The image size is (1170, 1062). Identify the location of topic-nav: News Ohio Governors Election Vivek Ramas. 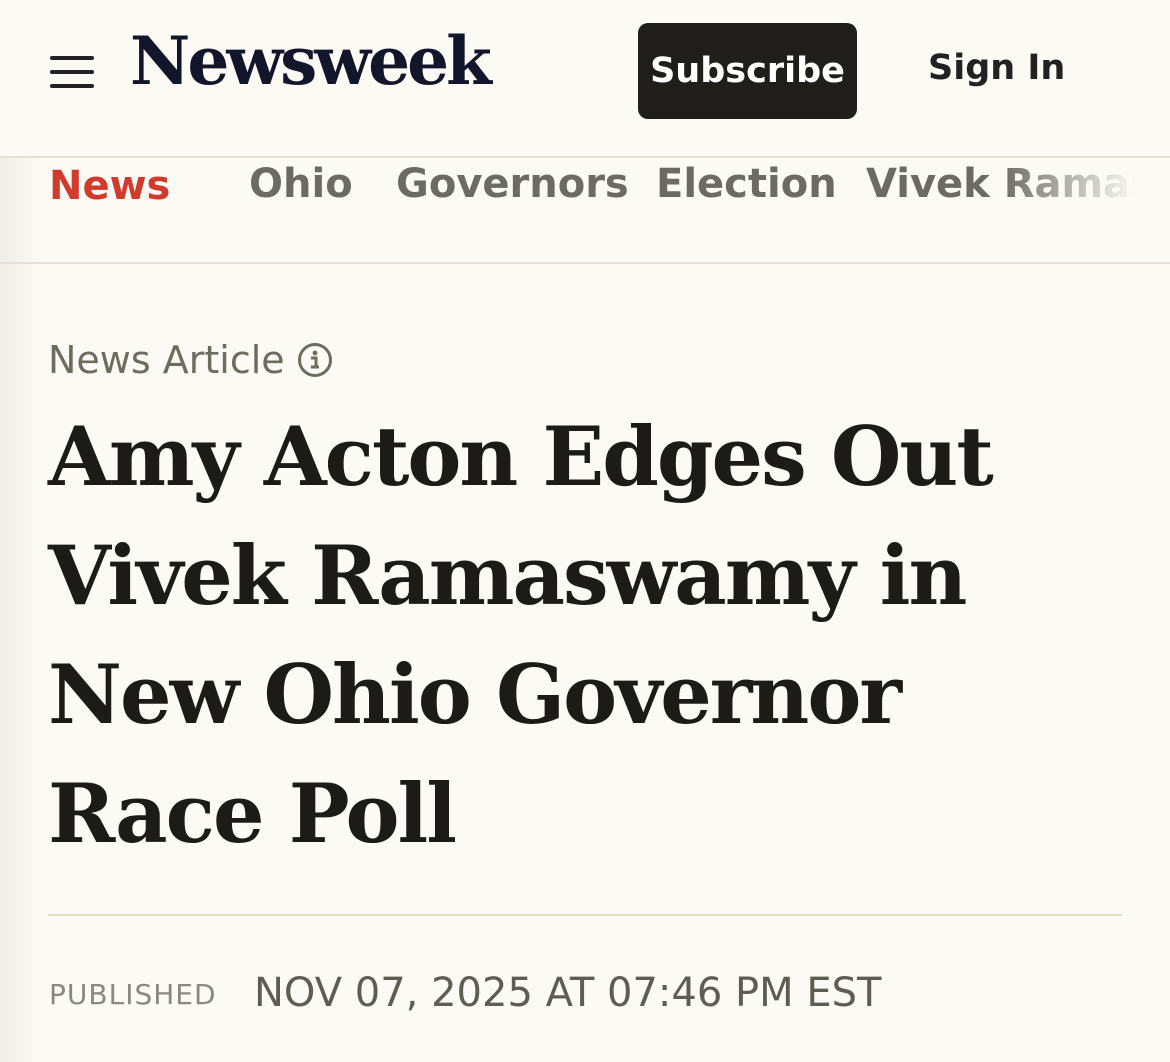
(585, 211).